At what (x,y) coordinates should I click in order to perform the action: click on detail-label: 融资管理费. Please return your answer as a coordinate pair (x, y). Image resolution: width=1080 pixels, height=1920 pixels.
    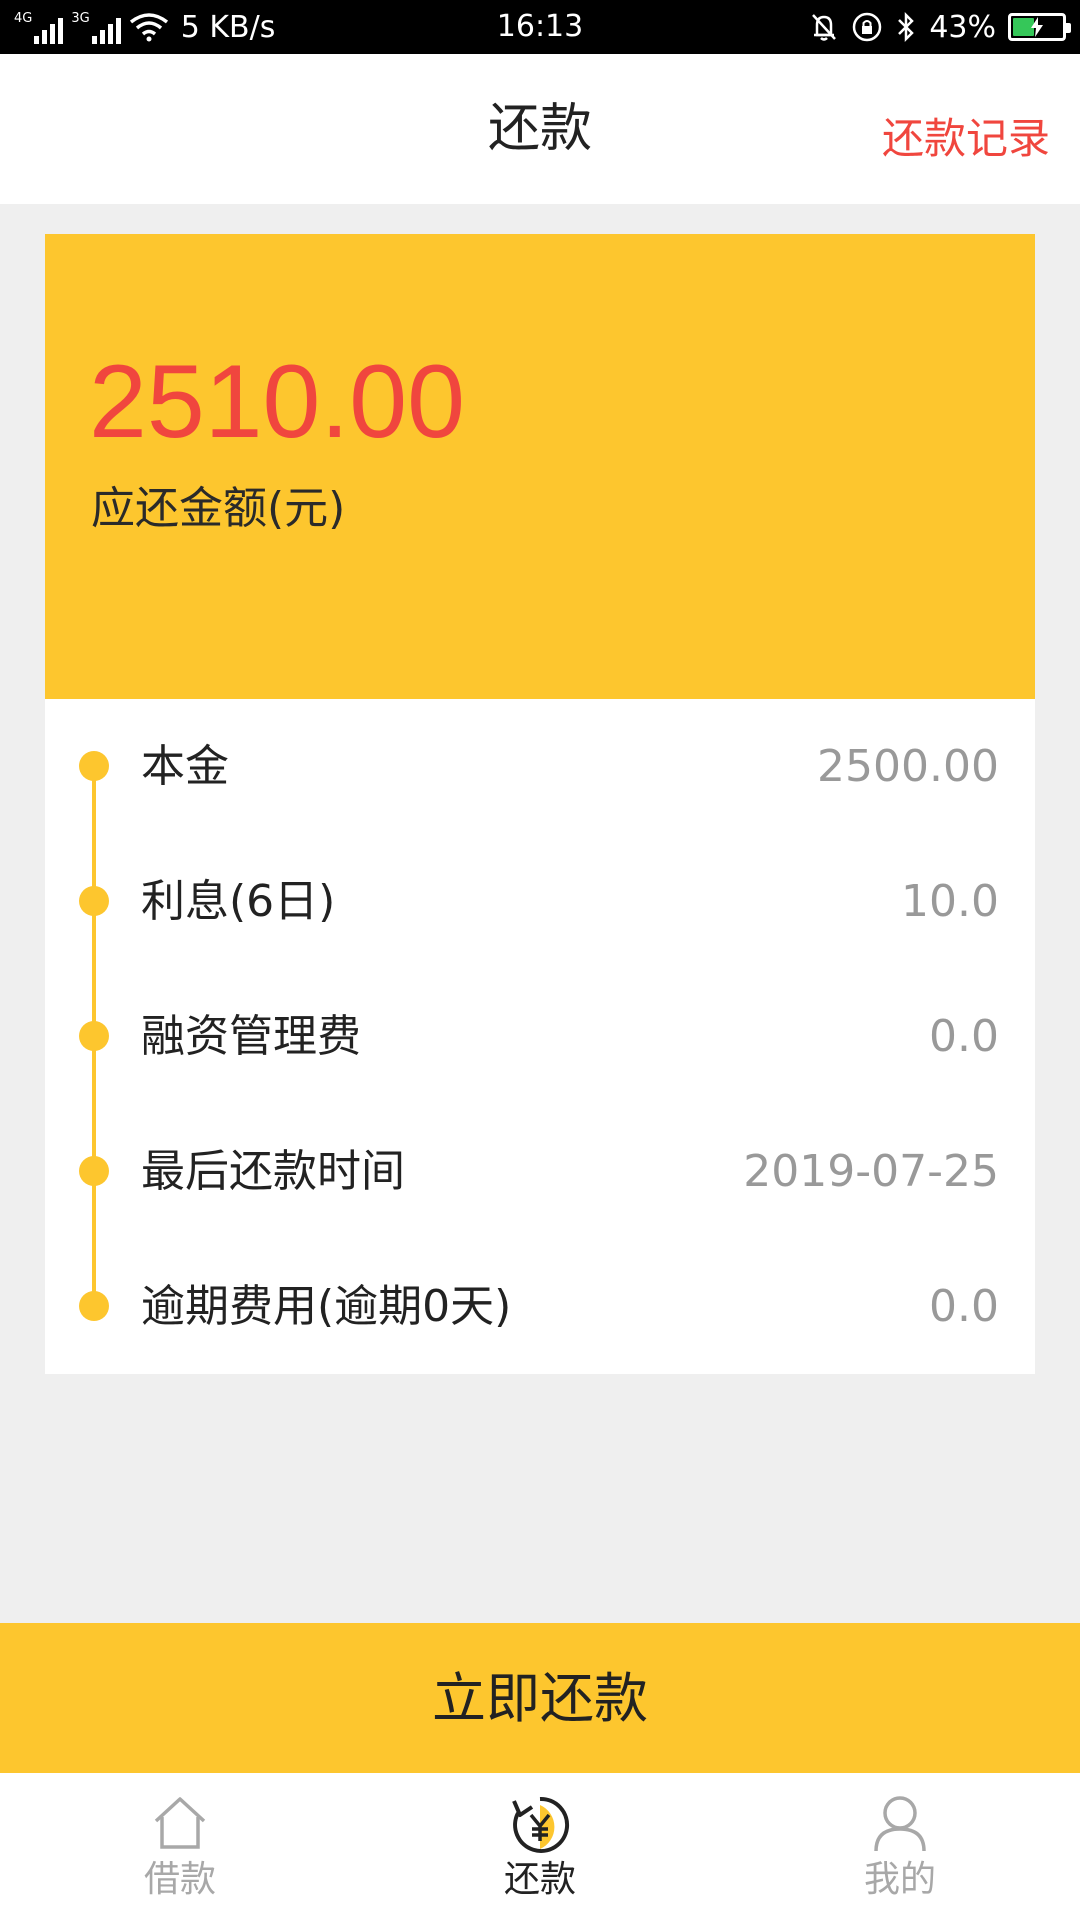
    Looking at the image, I should click on (251, 1036).